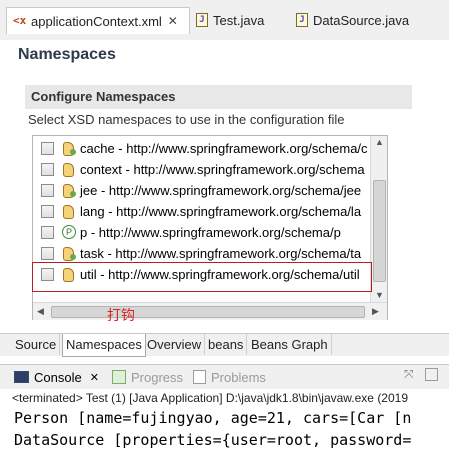  I want to click on pin-console-icon, so click(431, 375).